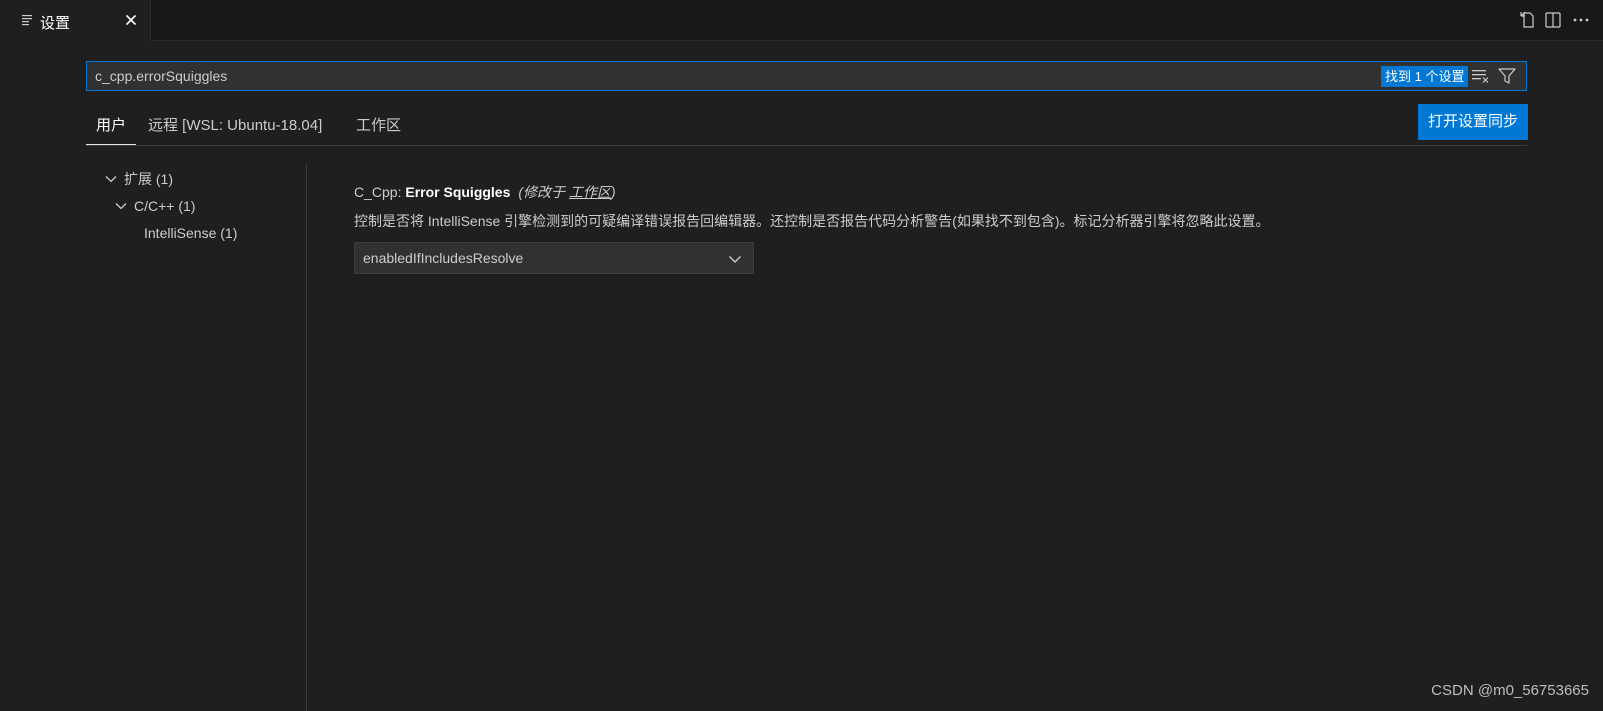 The image size is (1603, 711). Describe the element at coordinates (148, 179) in the screenshot. I see `toc-item-label: 扩展 (1)` at that location.